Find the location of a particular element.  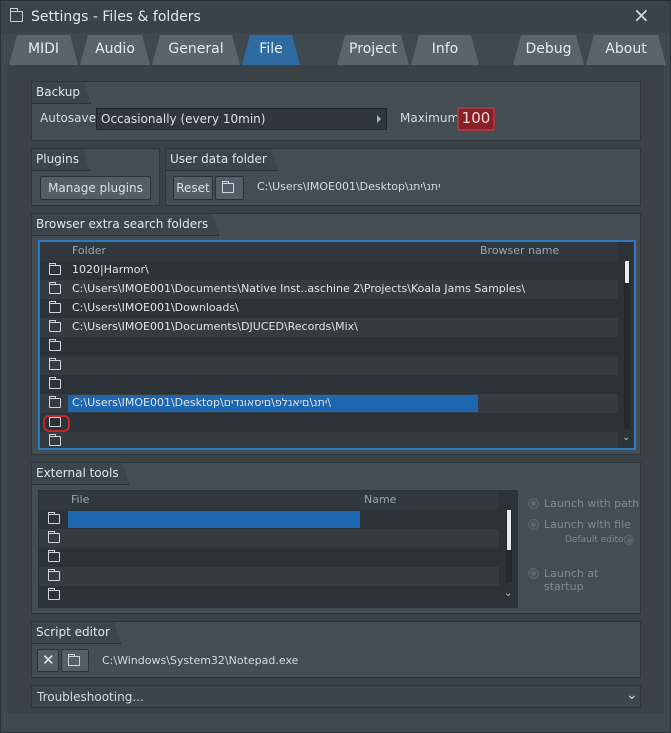

highlight-annotation is located at coordinates (56, 423).